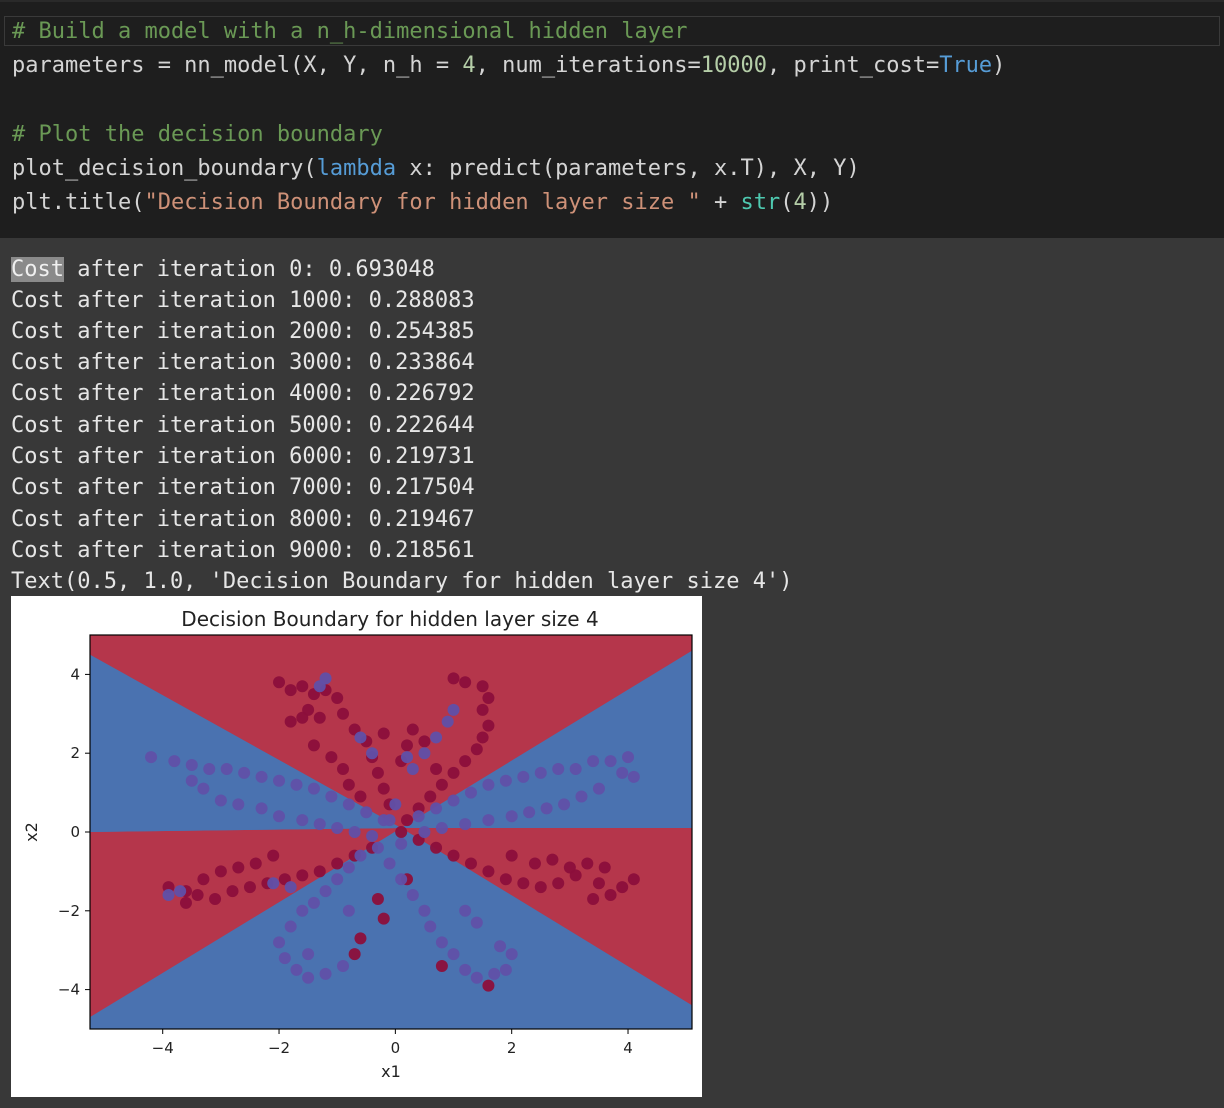 This screenshot has height=1108, width=1224. Describe the element at coordinates (223, 269) in the screenshot. I see `output-line: Cost after iteration 0: 0.693048` at that location.